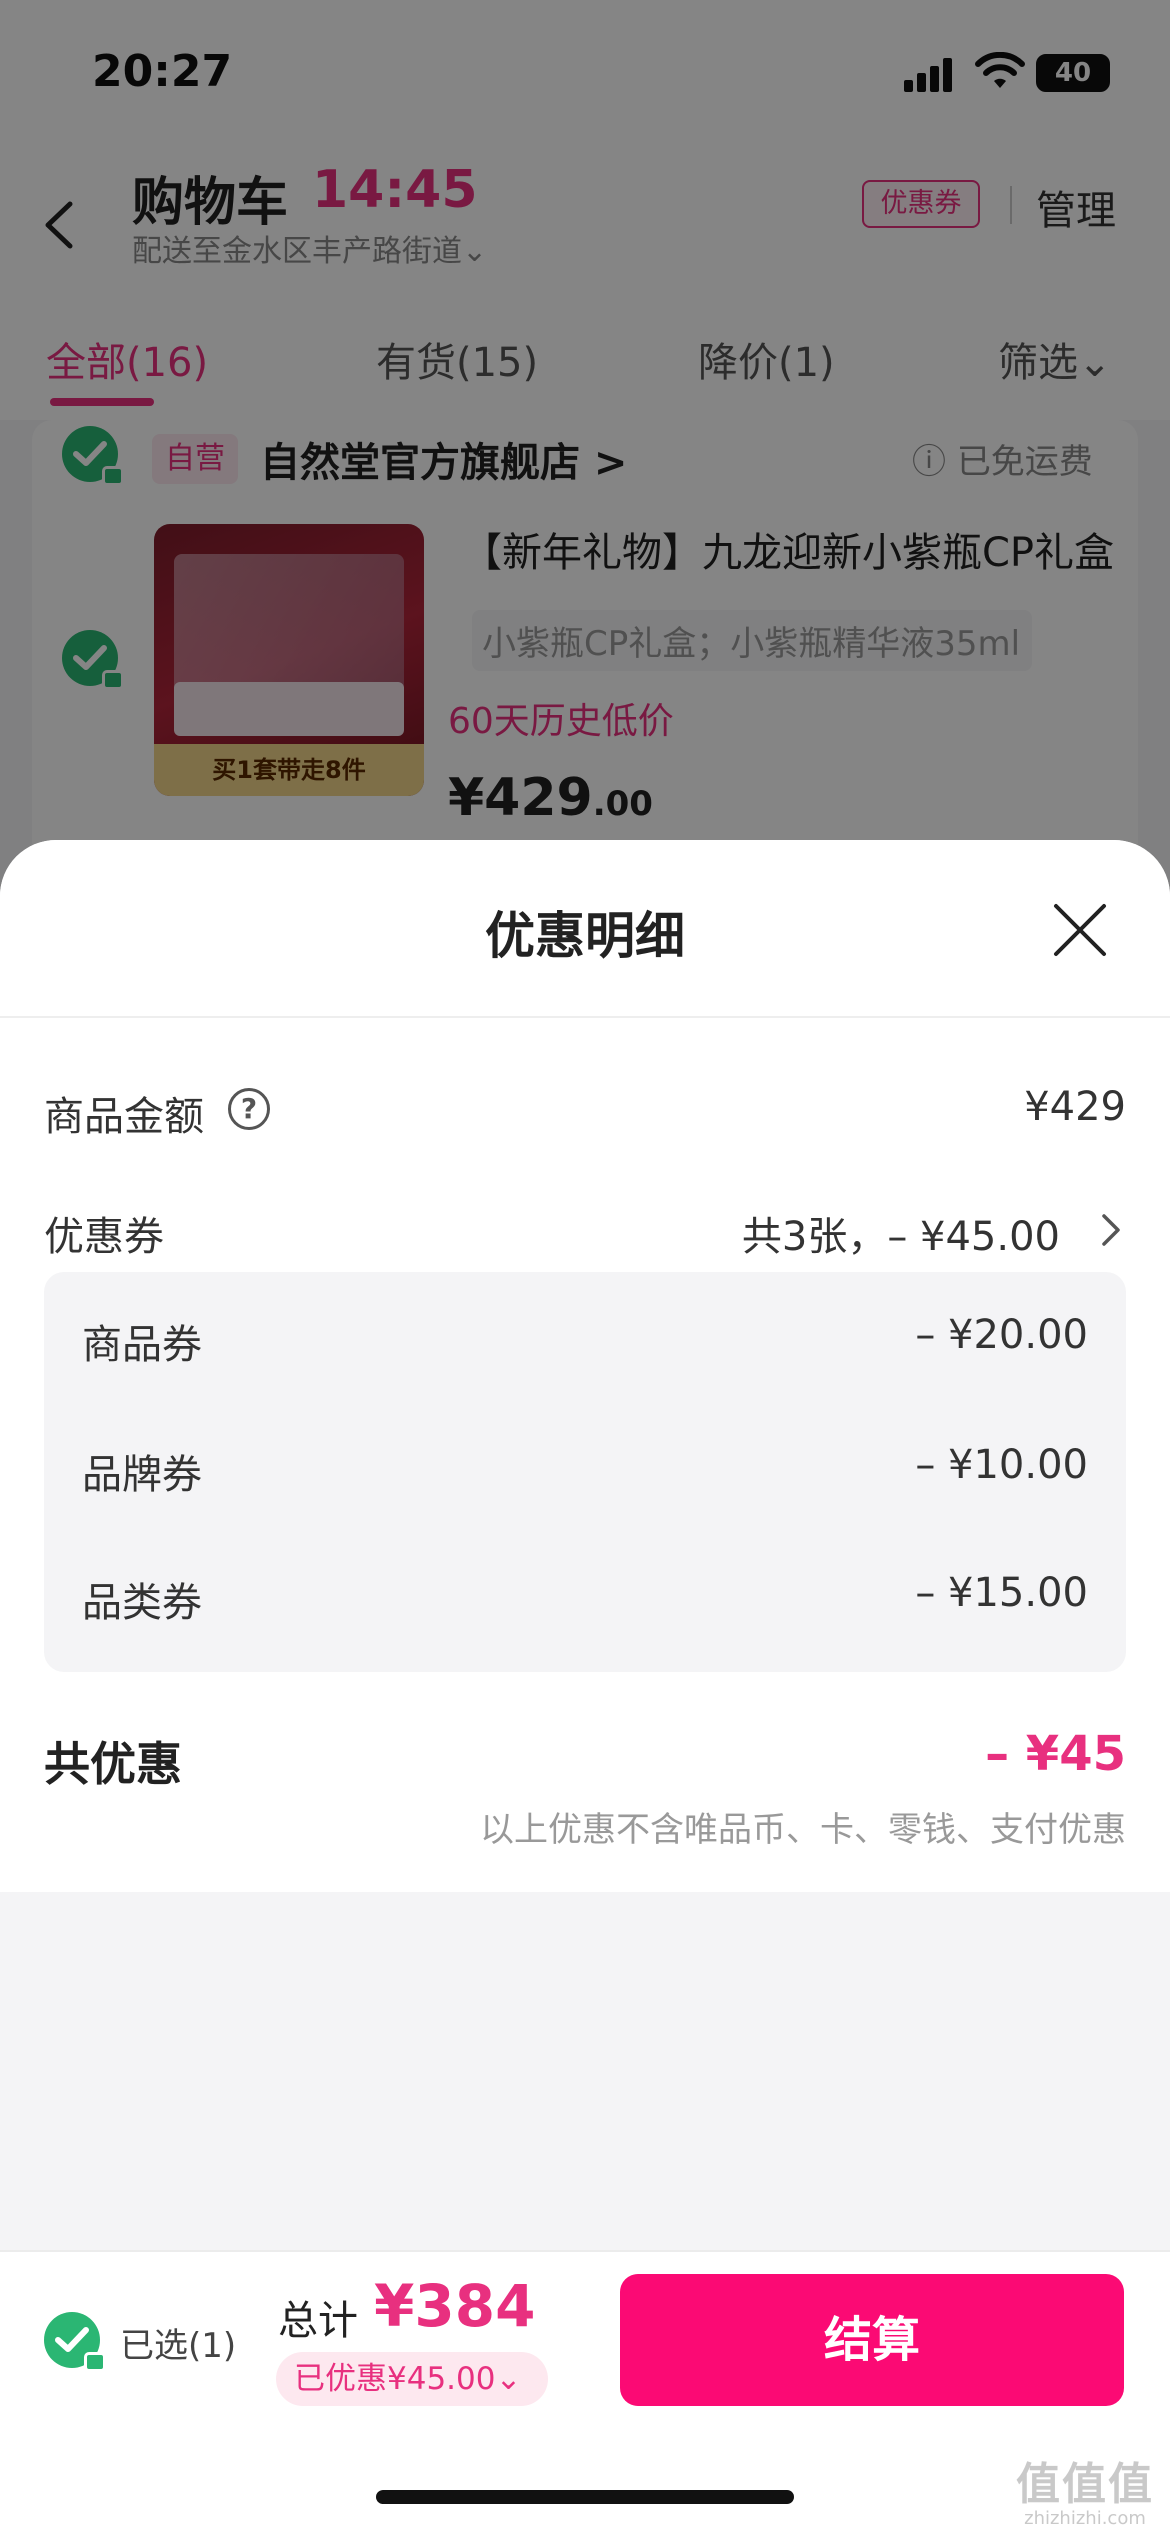 This screenshot has height=2532, width=1170. What do you see at coordinates (113, 1764) in the screenshot?
I see `total-discount-label: 共优惠` at bounding box center [113, 1764].